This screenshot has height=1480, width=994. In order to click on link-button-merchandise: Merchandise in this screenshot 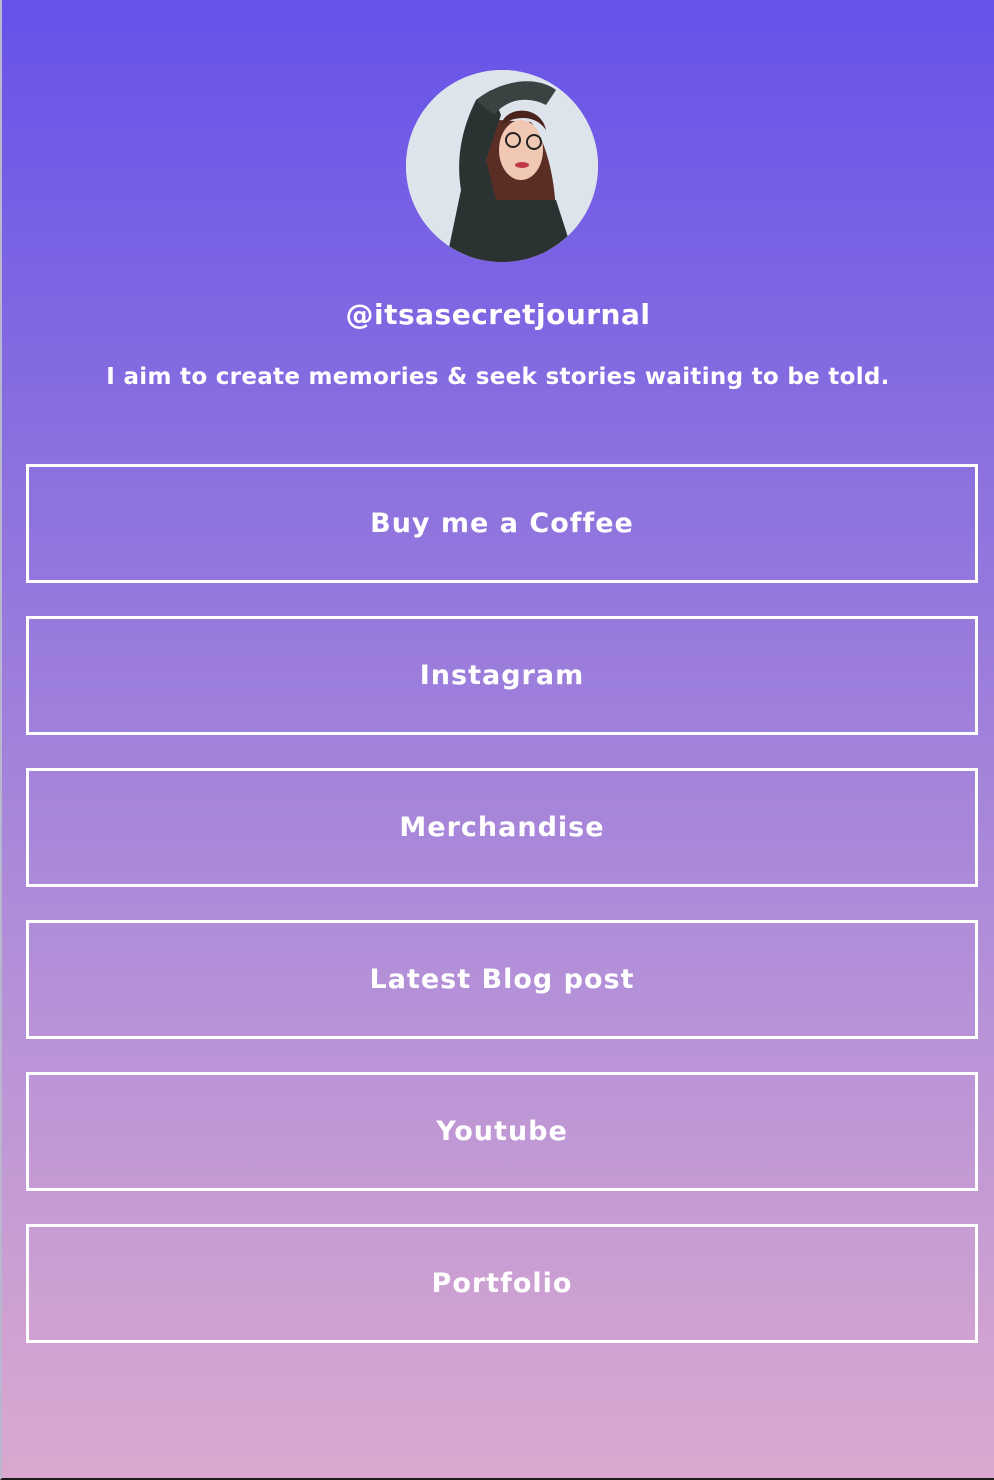, I will do `click(502, 827)`.